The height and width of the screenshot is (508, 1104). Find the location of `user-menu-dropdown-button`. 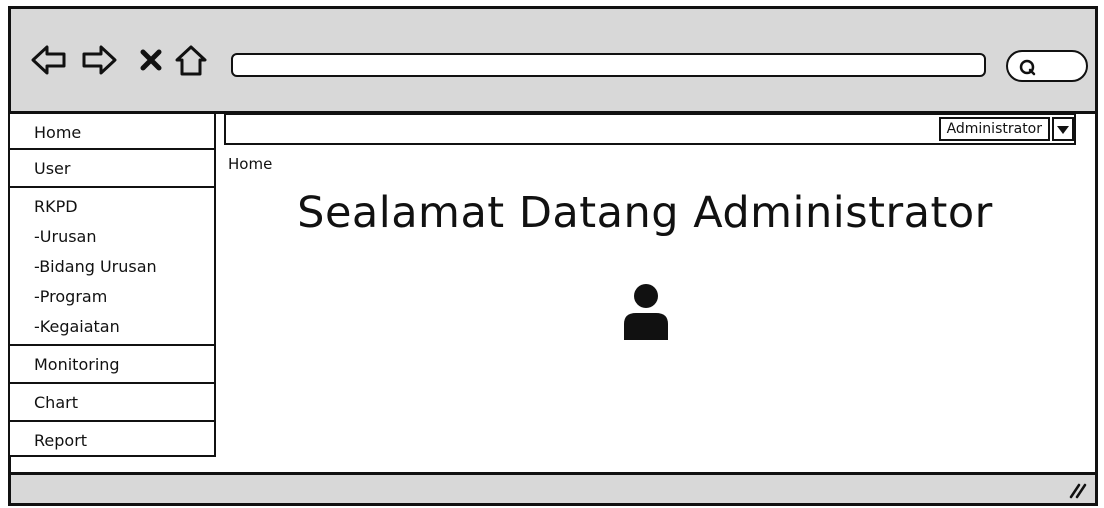

user-menu-dropdown-button is located at coordinates (1063, 129).